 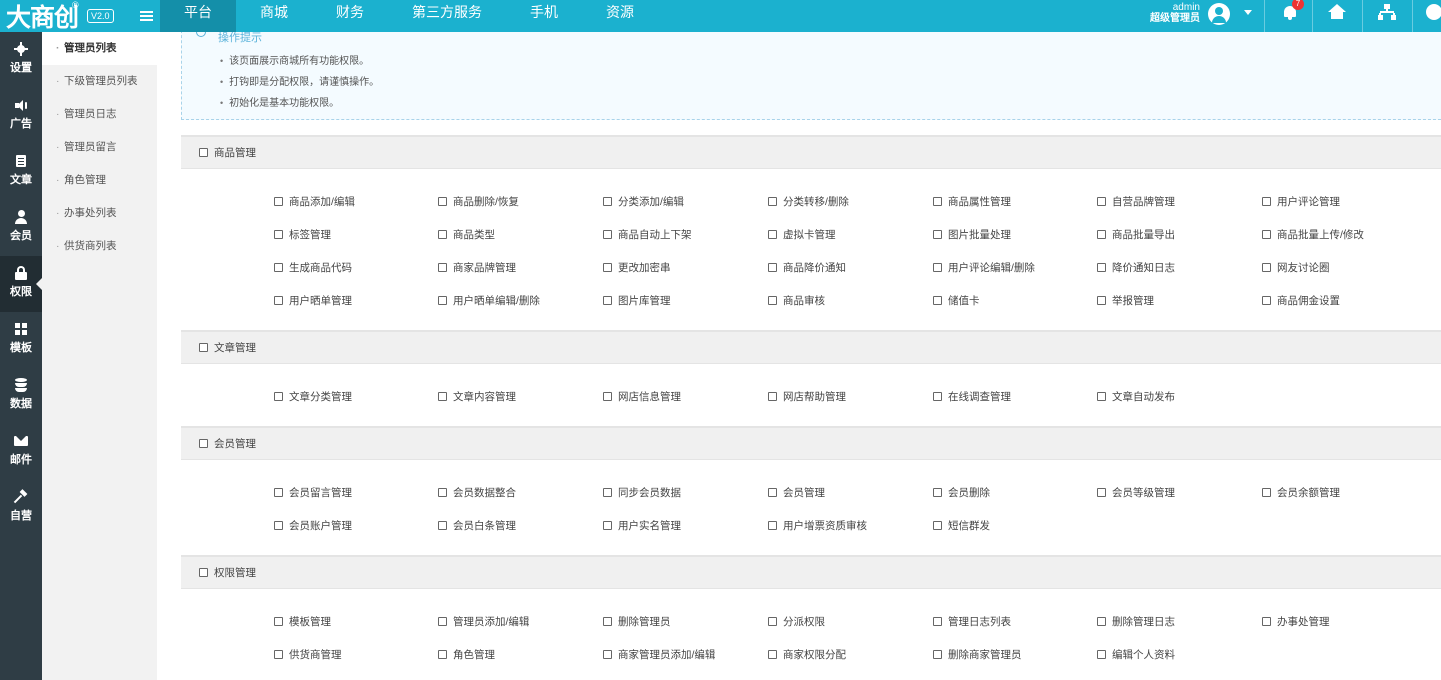 What do you see at coordinates (984, 268) in the screenshot?
I see `permission-option: 用户评论编辑/删除` at bounding box center [984, 268].